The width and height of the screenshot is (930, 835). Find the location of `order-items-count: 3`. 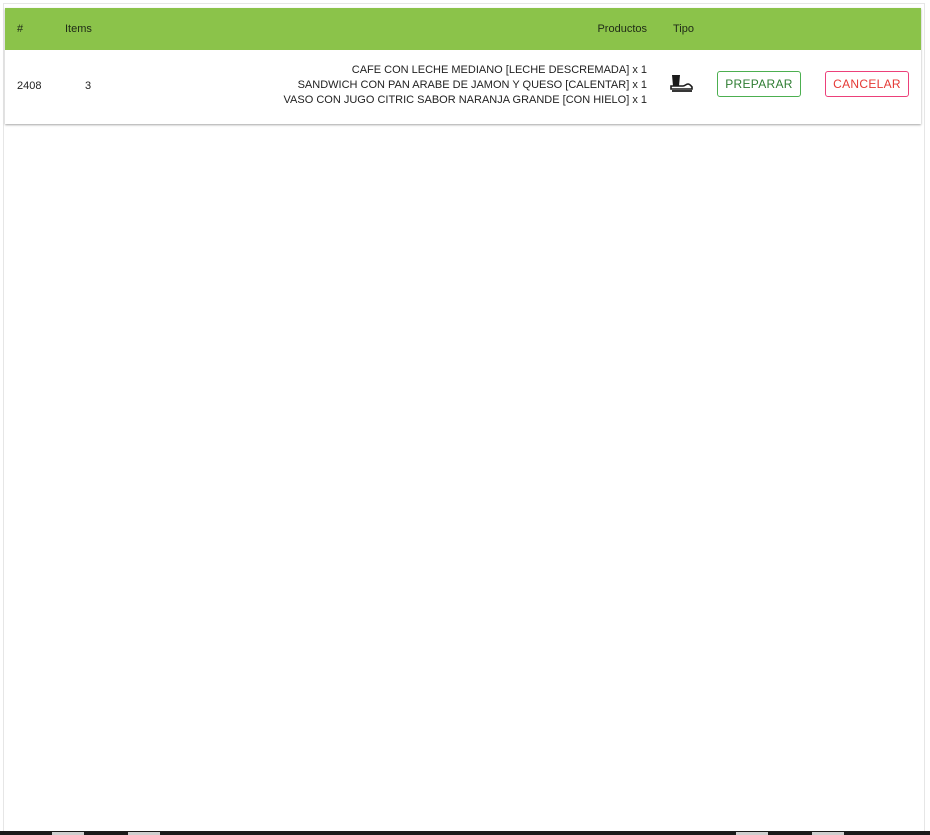

order-items-count: 3 is located at coordinates (88, 86).